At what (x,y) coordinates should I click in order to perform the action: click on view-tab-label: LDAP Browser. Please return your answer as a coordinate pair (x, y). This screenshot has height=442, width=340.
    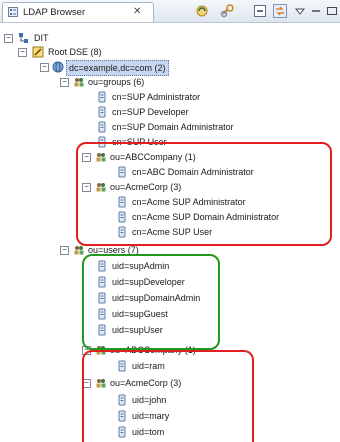
    Looking at the image, I should click on (54, 12).